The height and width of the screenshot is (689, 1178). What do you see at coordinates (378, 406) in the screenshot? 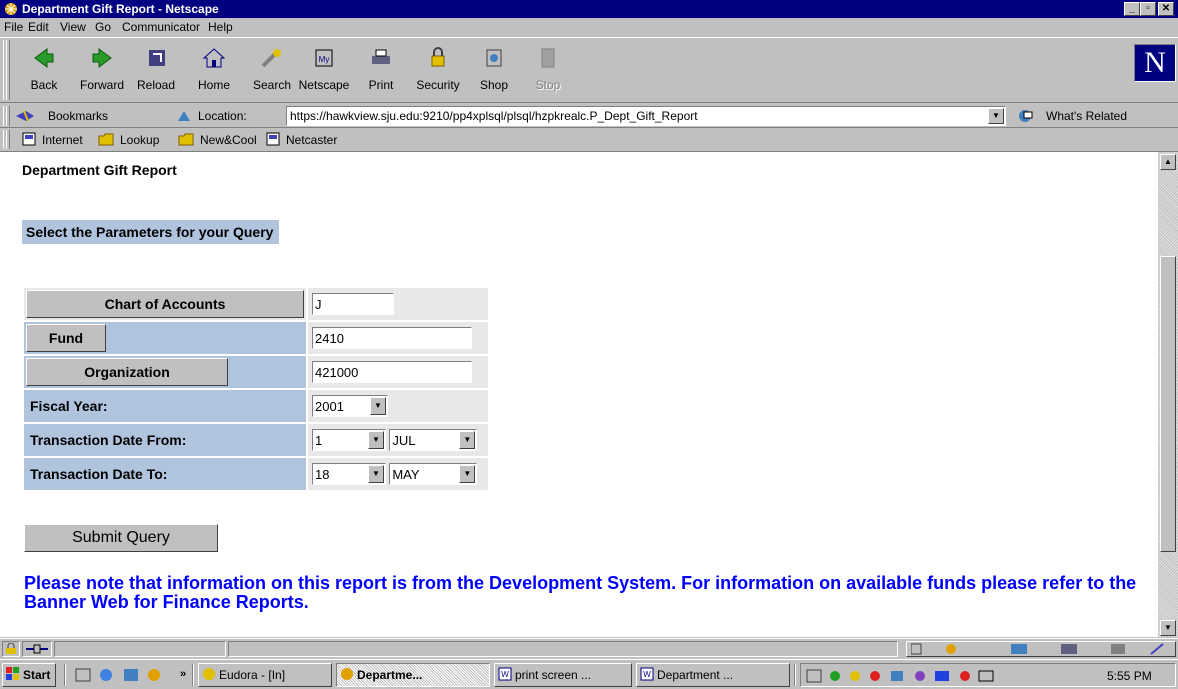
I see `fiscal-year-dropdown-icon: ▼` at bounding box center [378, 406].